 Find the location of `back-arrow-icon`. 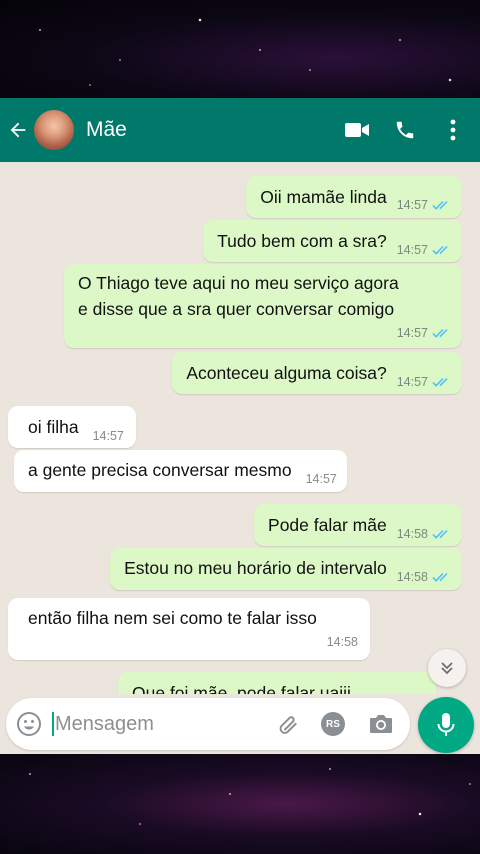

back-arrow-icon is located at coordinates (18, 130).